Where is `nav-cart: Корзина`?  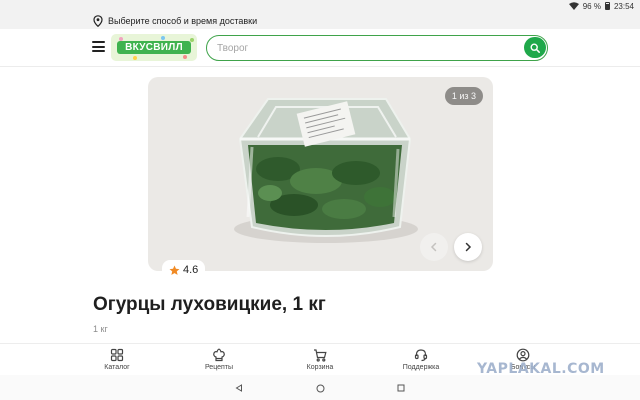
nav-cart: Корзина is located at coordinates (320, 359).